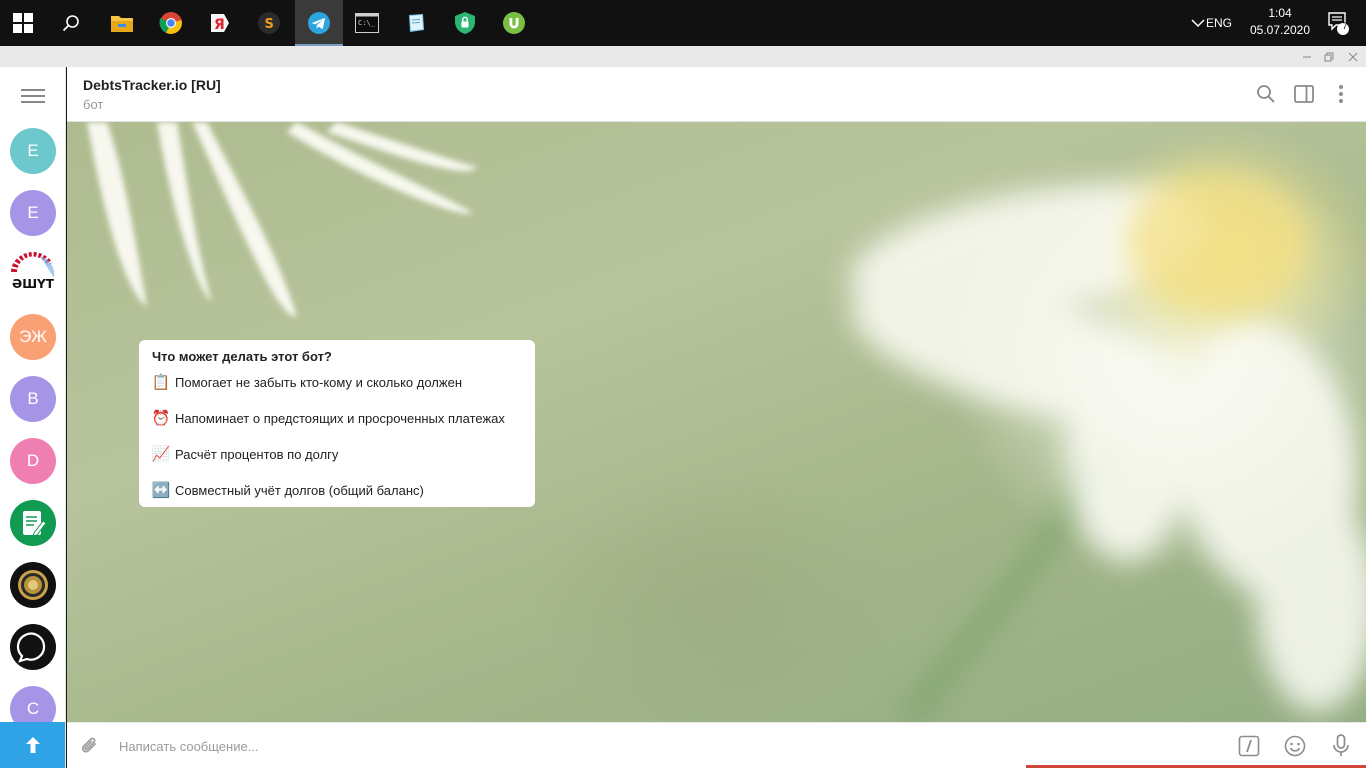  I want to click on toggle-info-panel-button, so click(1304, 94).